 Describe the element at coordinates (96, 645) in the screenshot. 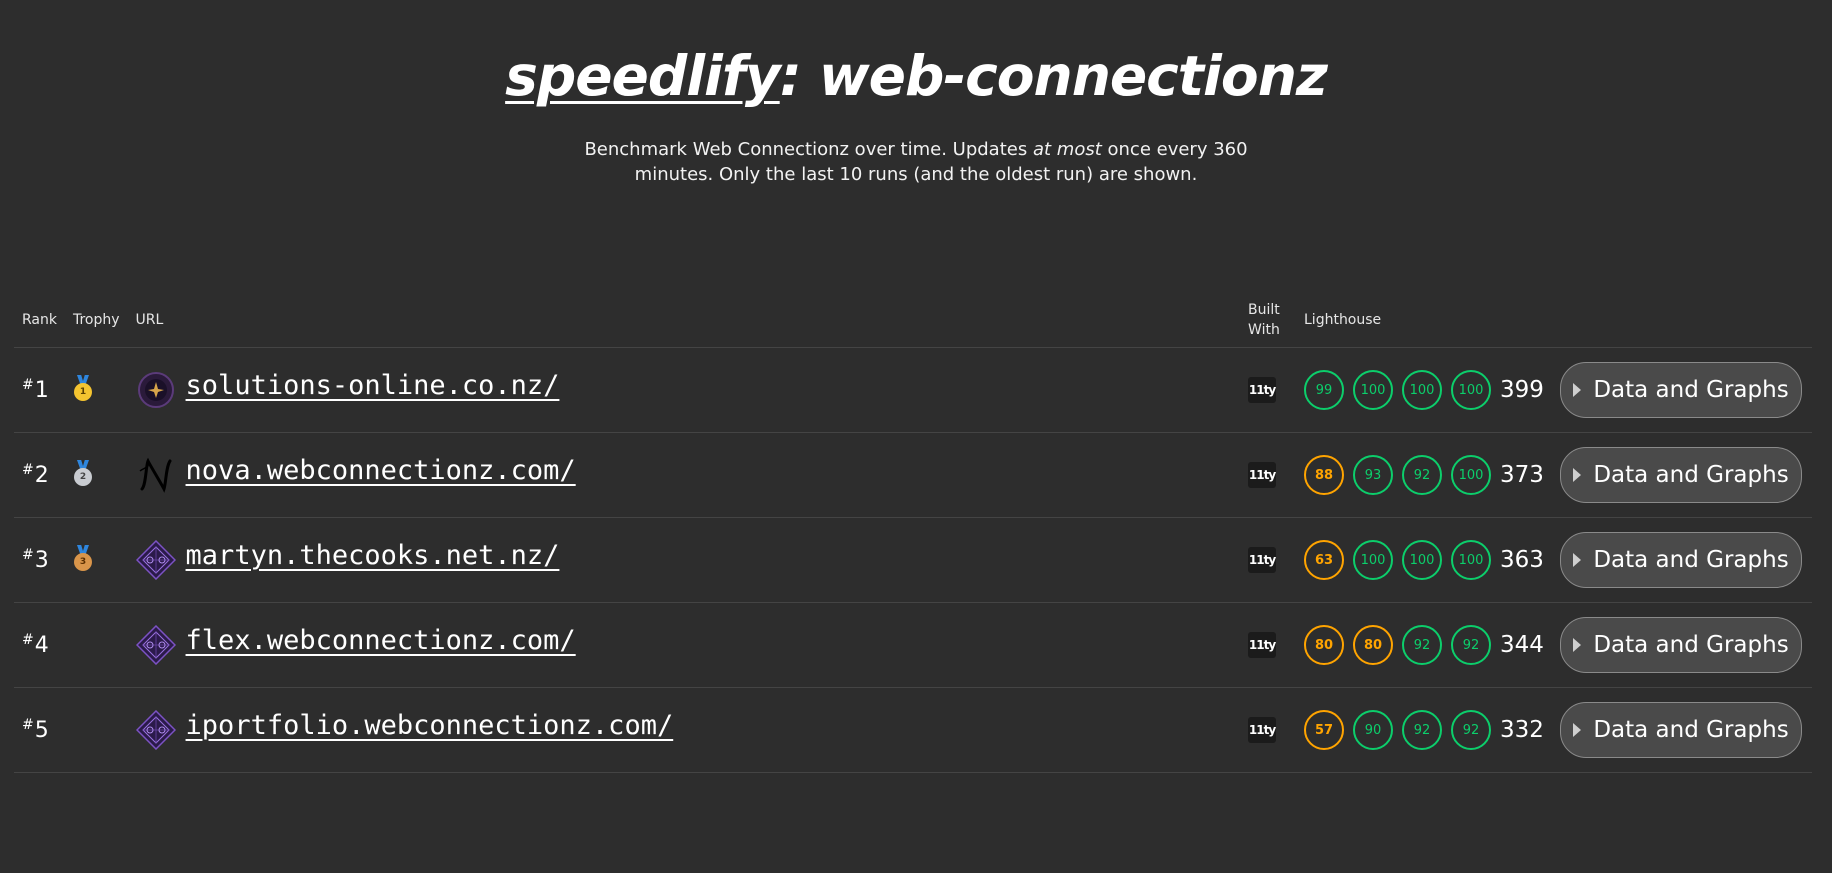

I see `trophy-cell` at that location.